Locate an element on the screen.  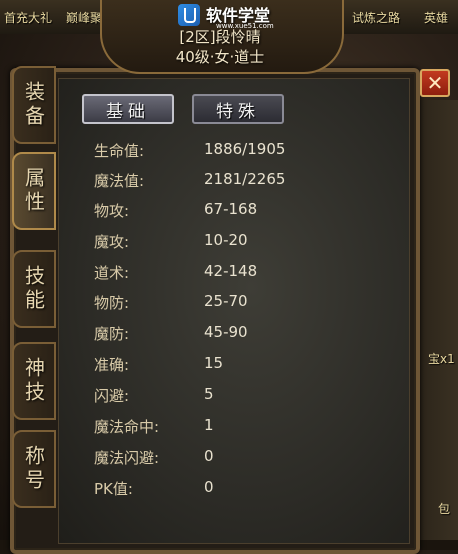
stat-row-mp: 魔法值: 2181/2265 is located at coordinates (204, 181).